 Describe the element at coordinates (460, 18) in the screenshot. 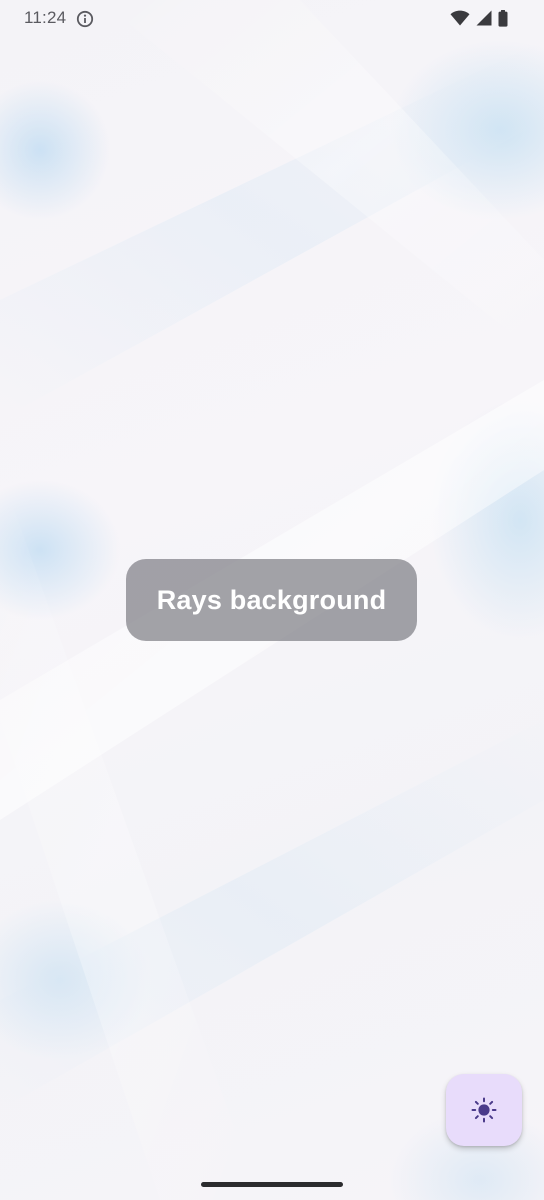

I see `wifi-icon` at that location.